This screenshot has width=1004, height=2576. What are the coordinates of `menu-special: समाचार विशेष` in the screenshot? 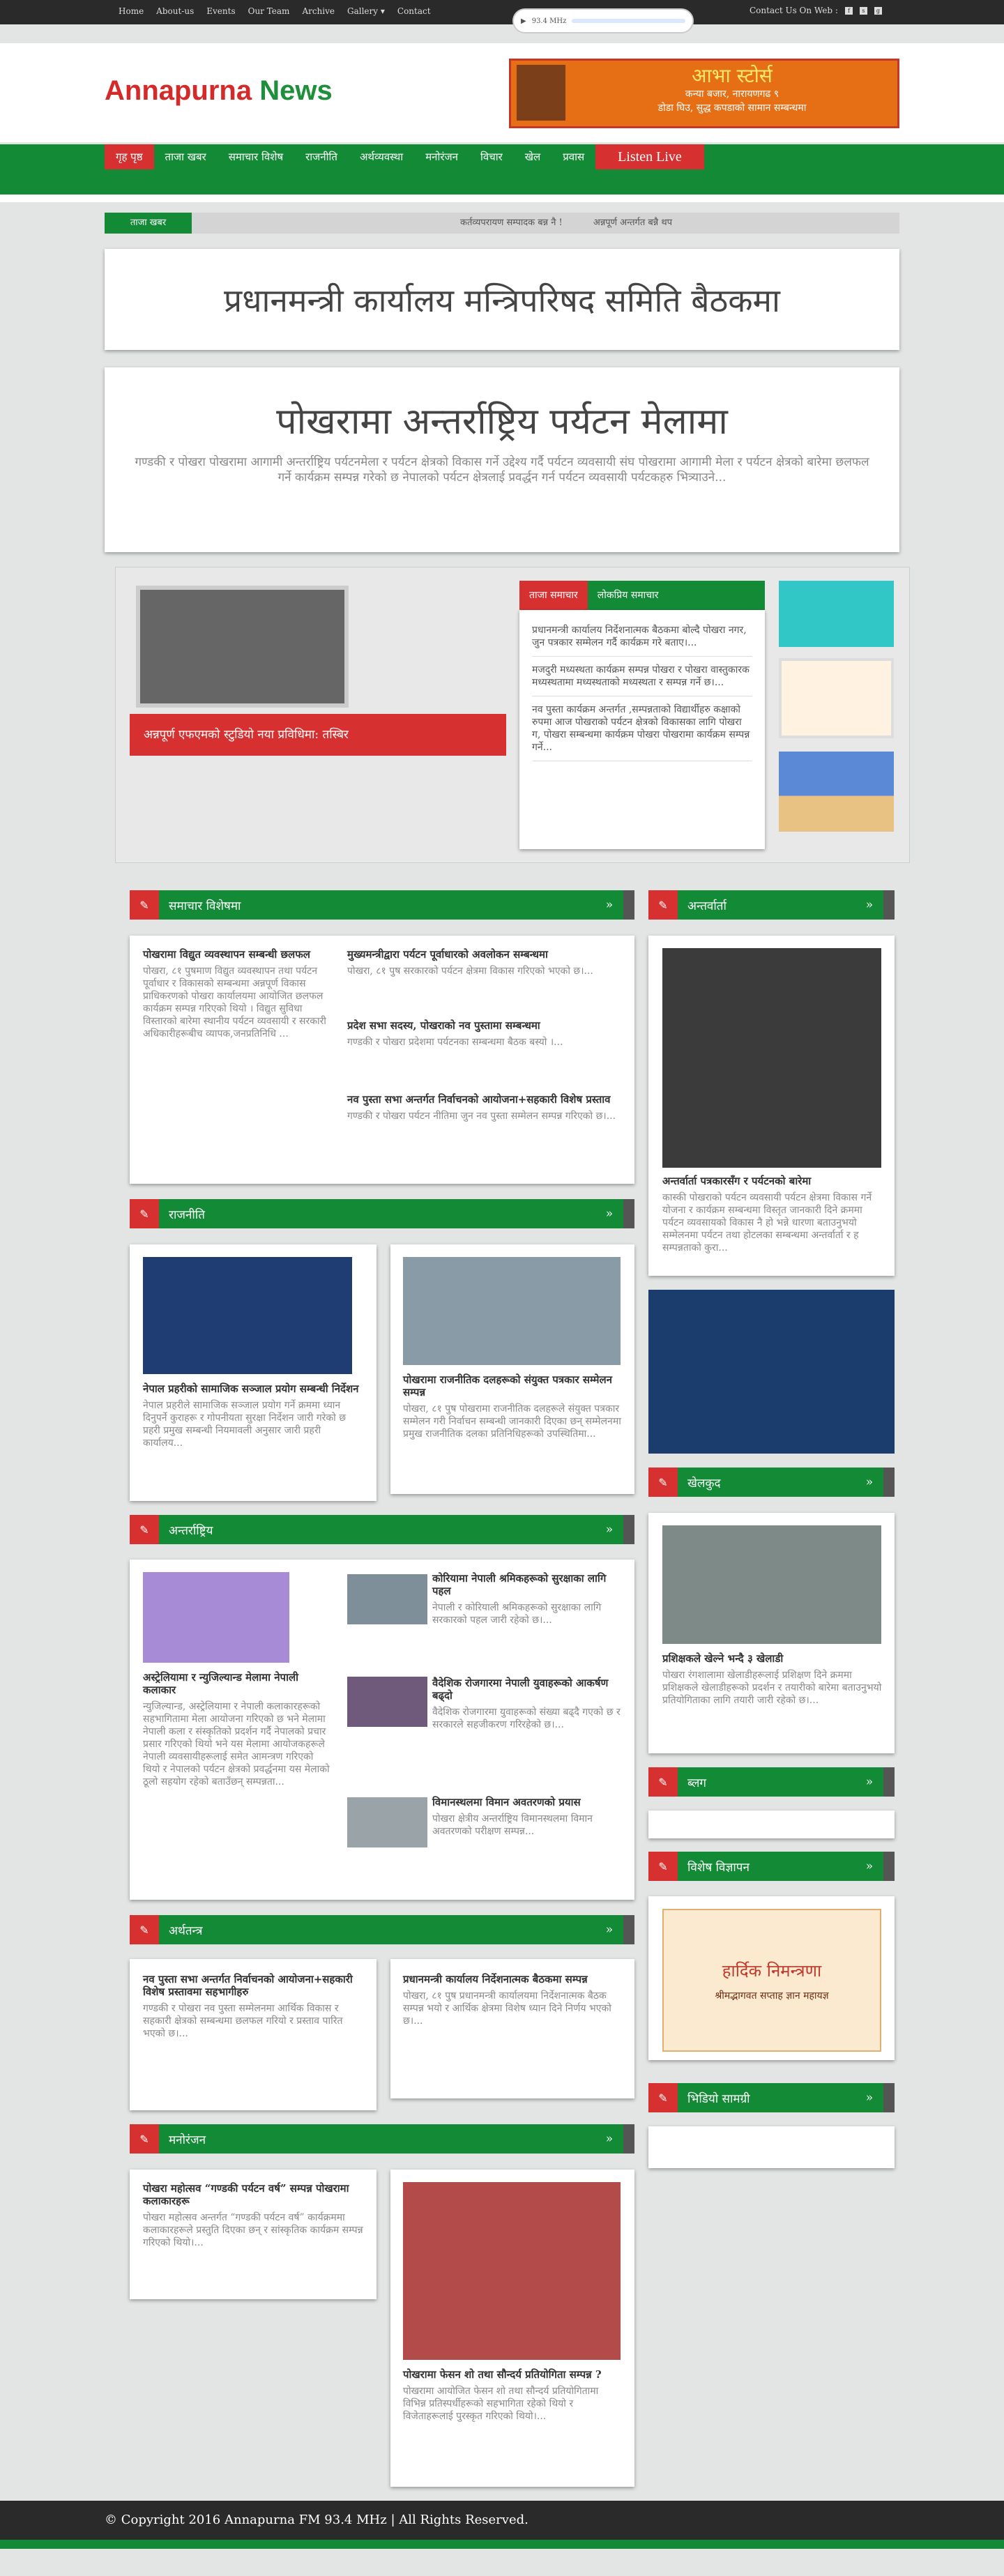 It's located at (256, 157).